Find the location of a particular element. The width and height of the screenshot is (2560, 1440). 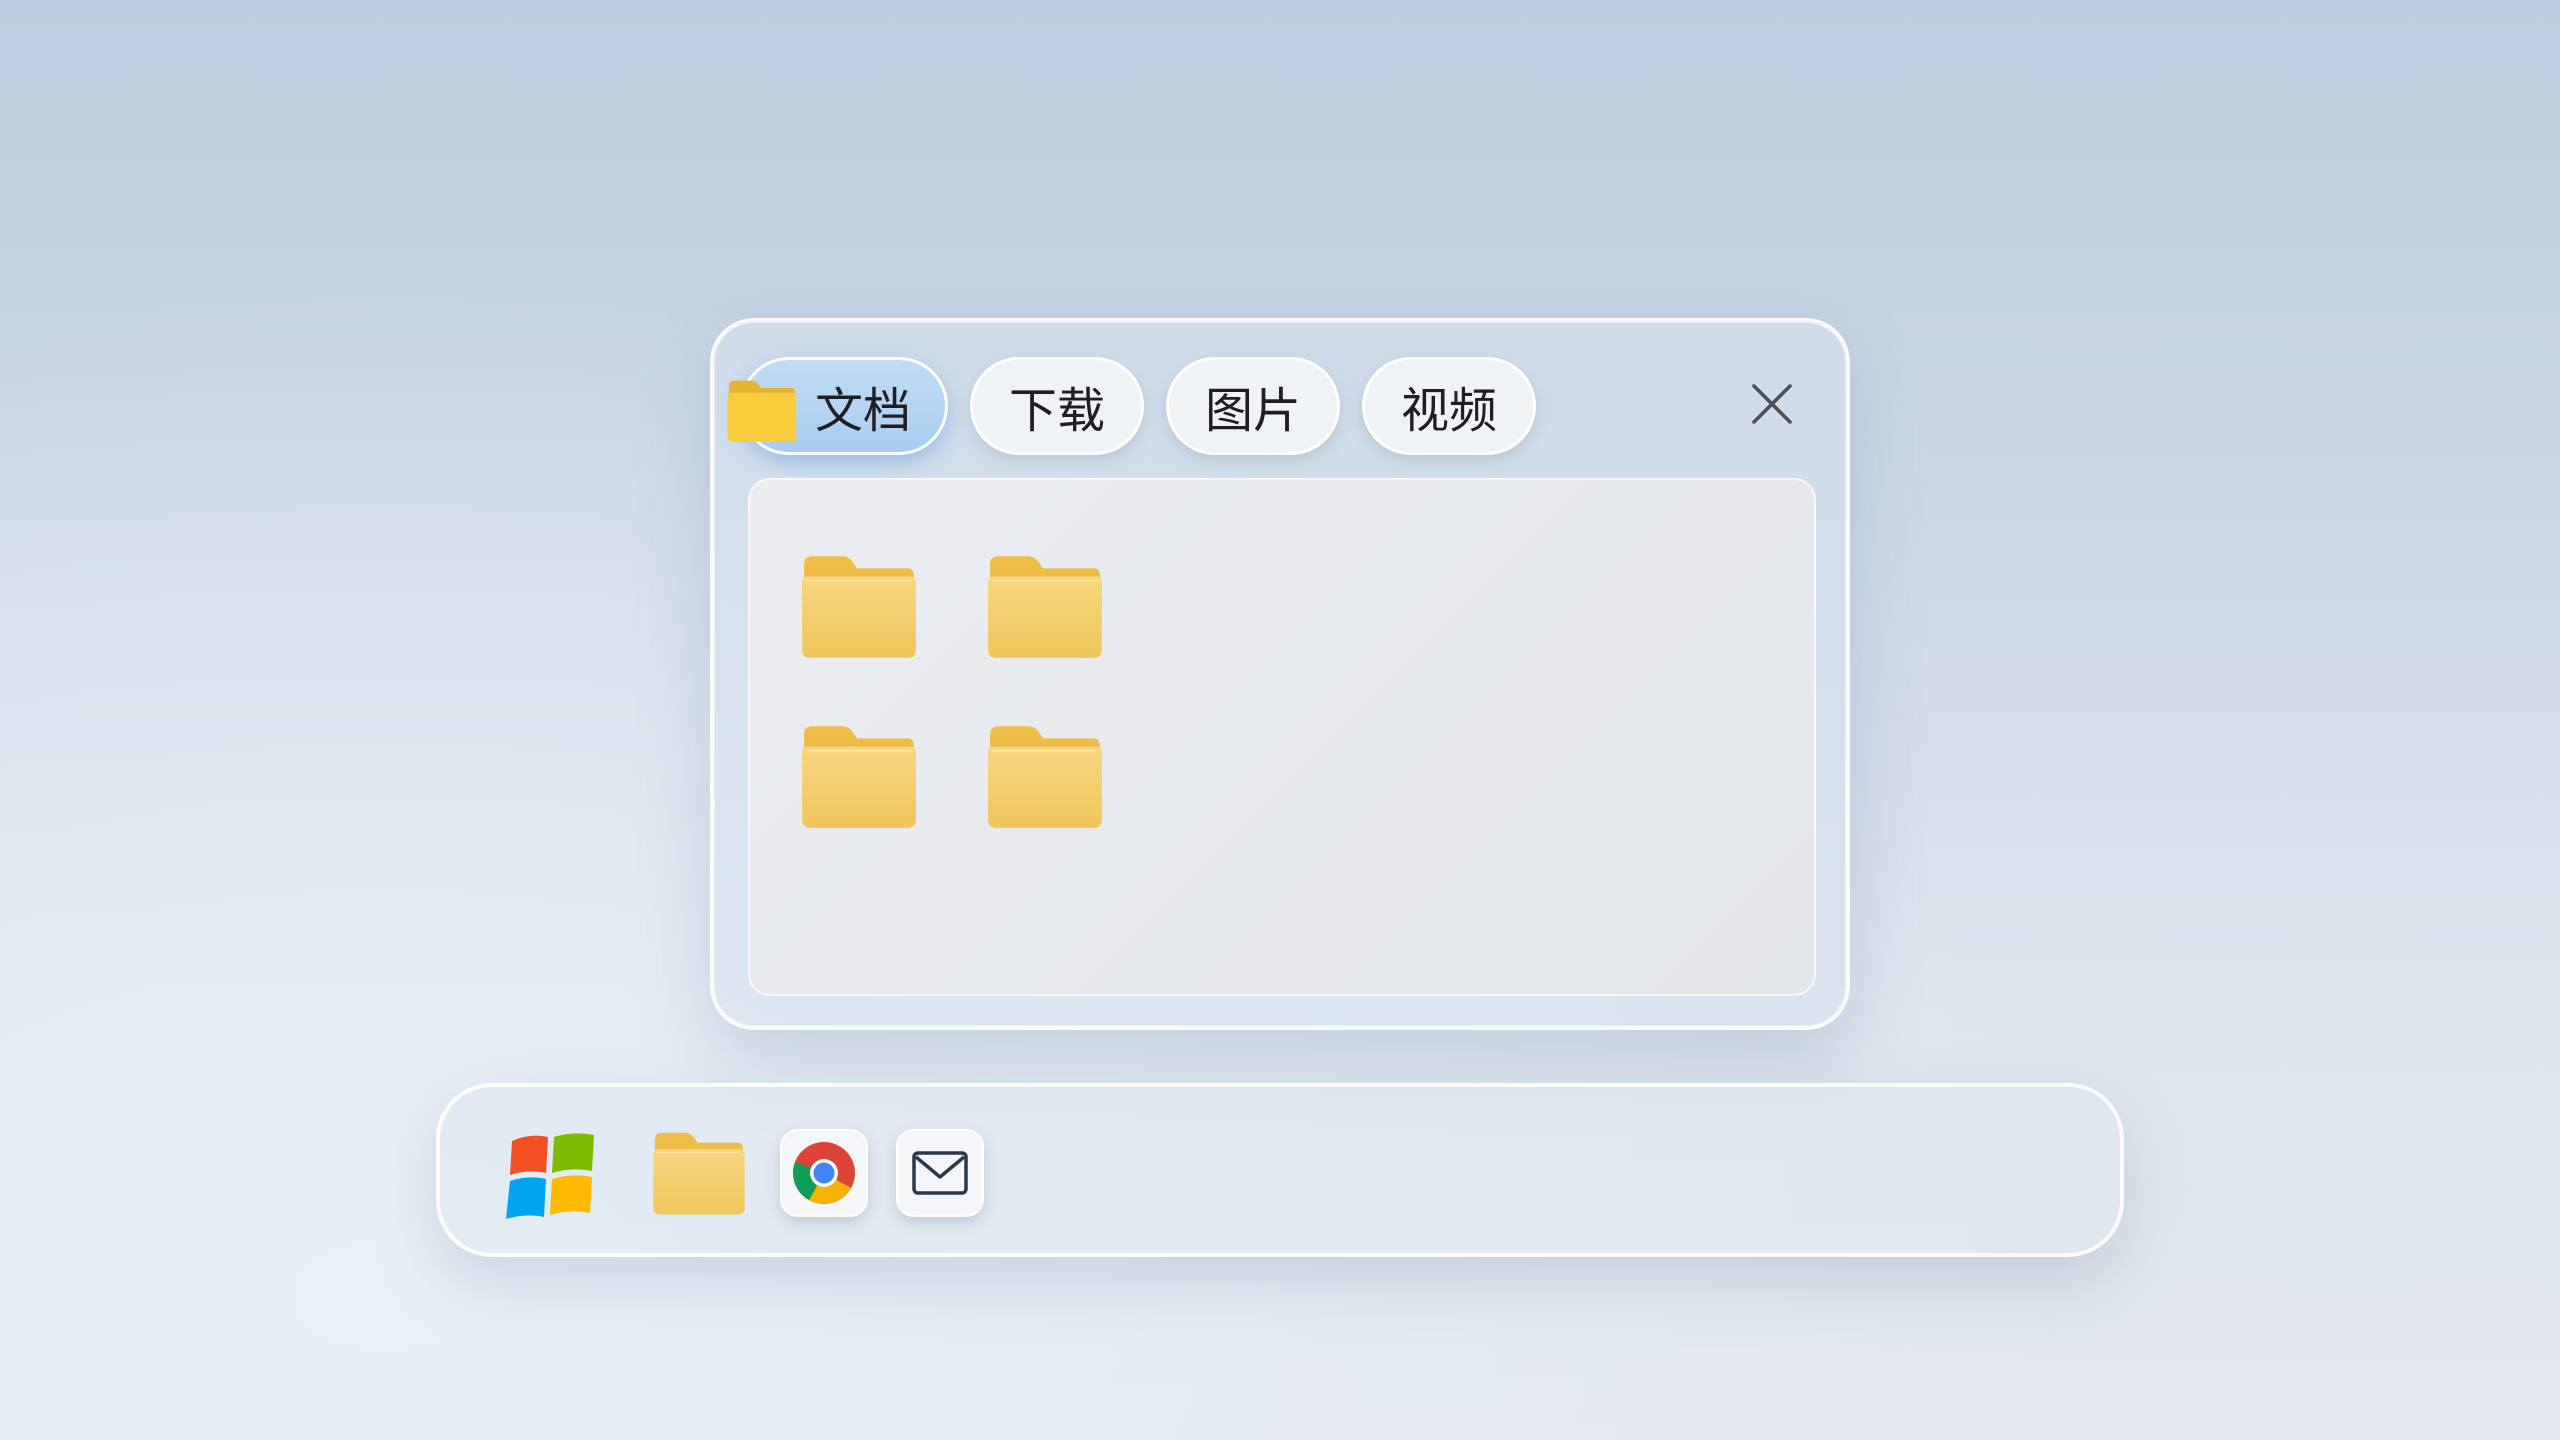

mail-button is located at coordinates (940, 1173).